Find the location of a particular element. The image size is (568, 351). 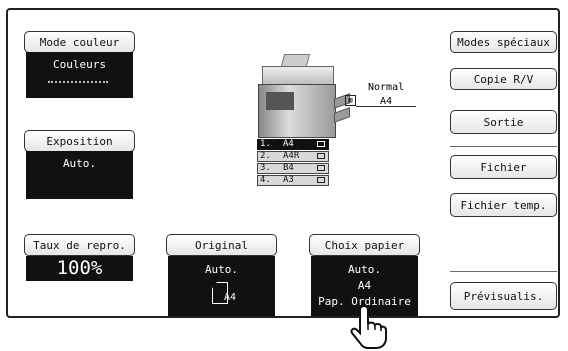

tray-3: 3. B4 is located at coordinates (293, 168).